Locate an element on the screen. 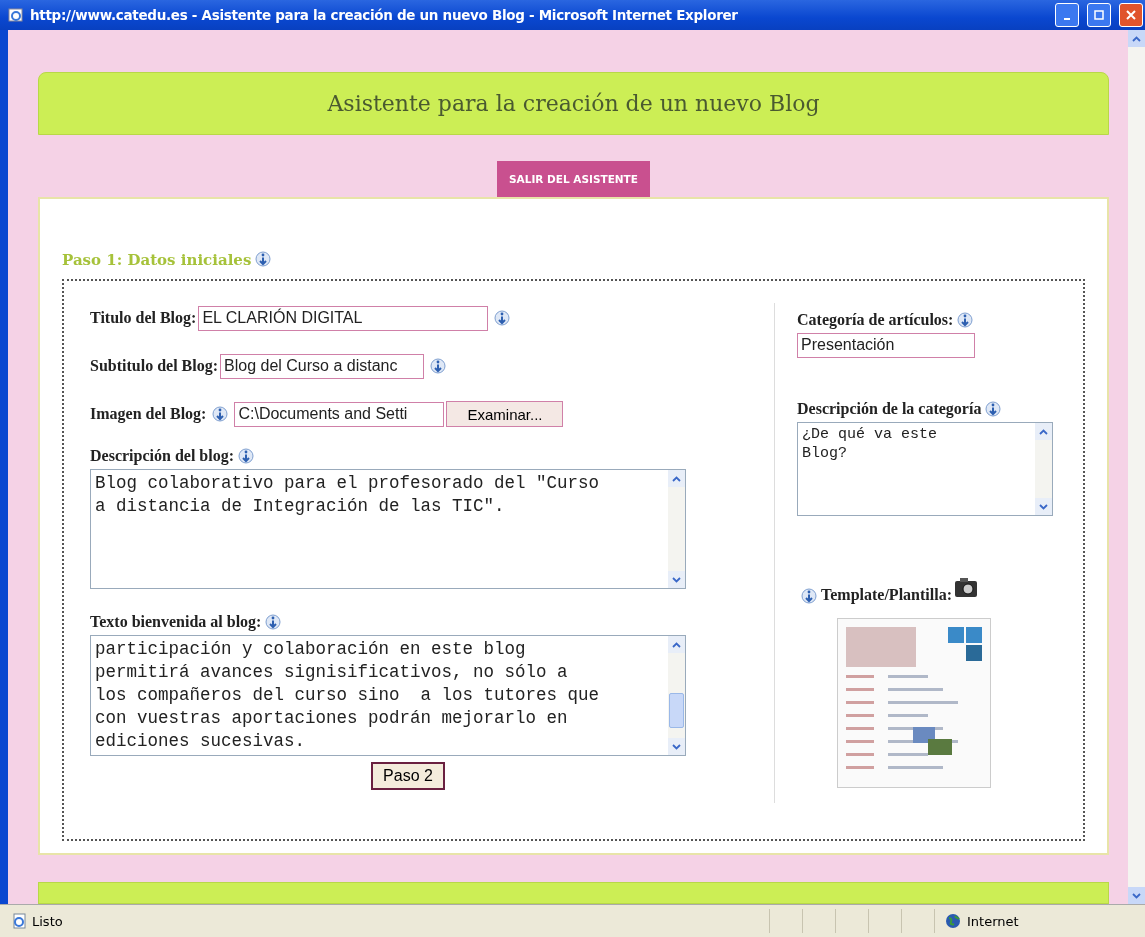  close-button is located at coordinates (1131, 15).